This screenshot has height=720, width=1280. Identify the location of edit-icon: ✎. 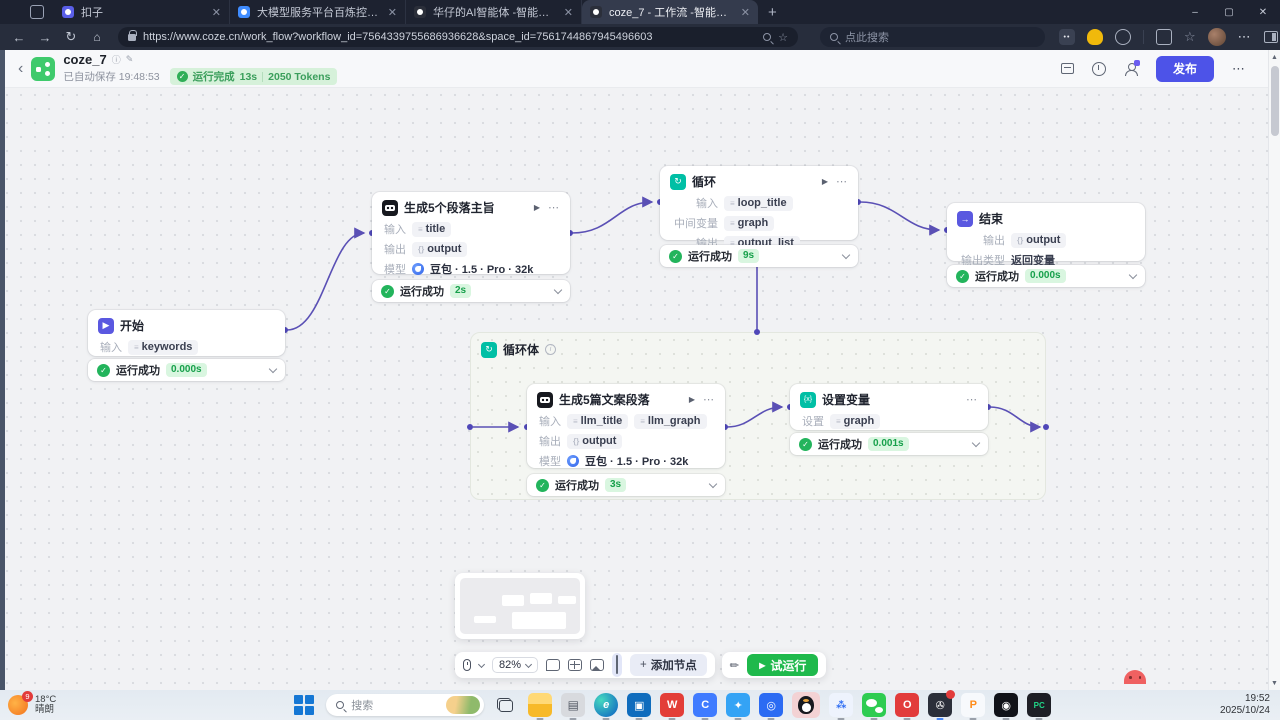
(130, 59).